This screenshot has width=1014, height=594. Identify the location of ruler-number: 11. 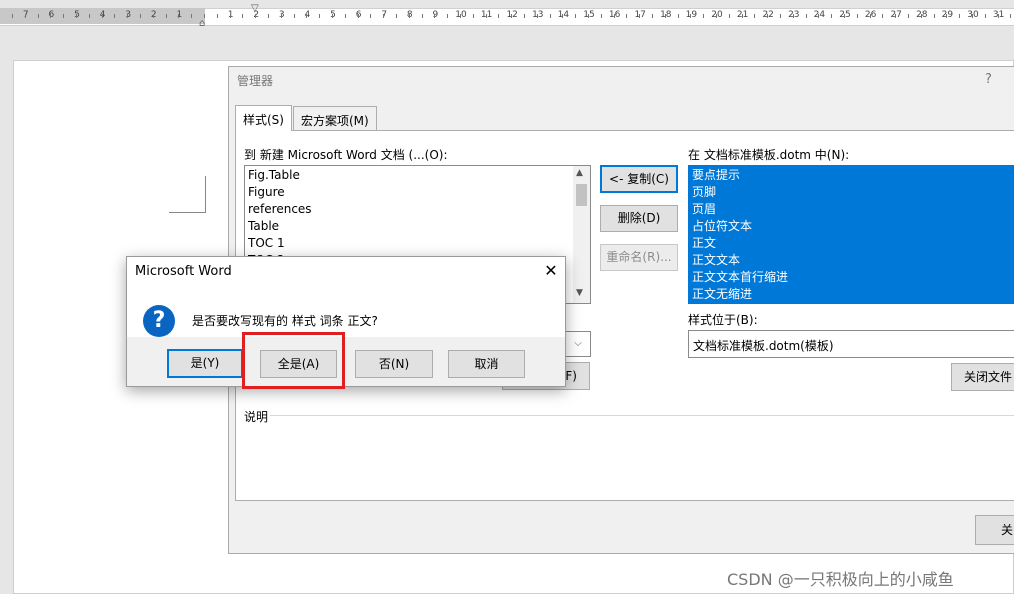
(487, 15).